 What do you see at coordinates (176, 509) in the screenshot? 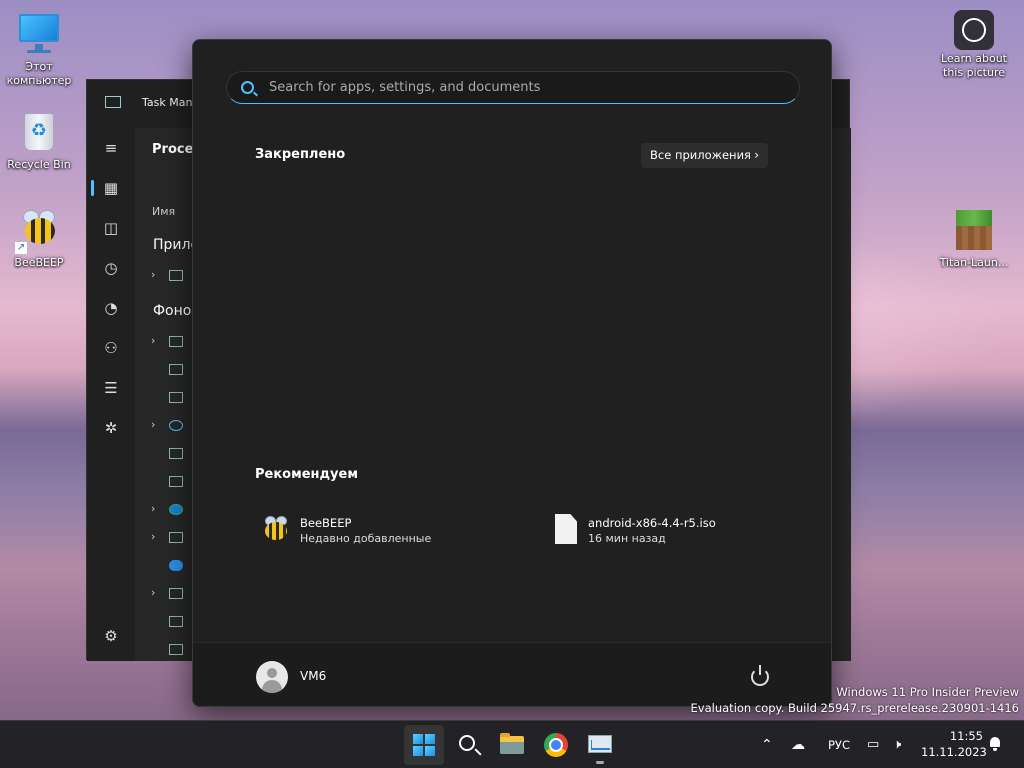
I see `edge-icon` at bounding box center [176, 509].